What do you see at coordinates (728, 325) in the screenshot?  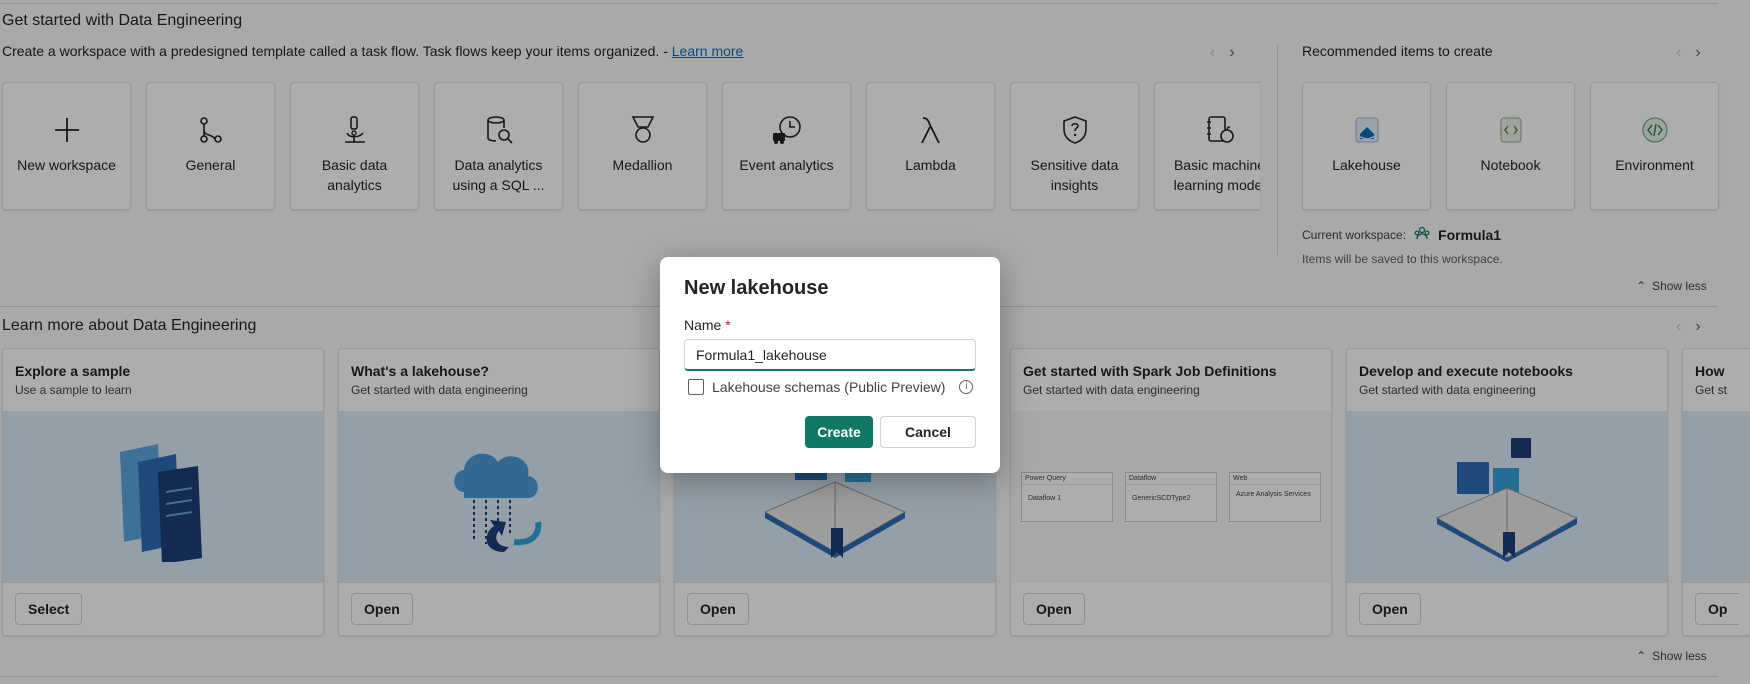 I see `required-marker: *` at bounding box center [728, 325].